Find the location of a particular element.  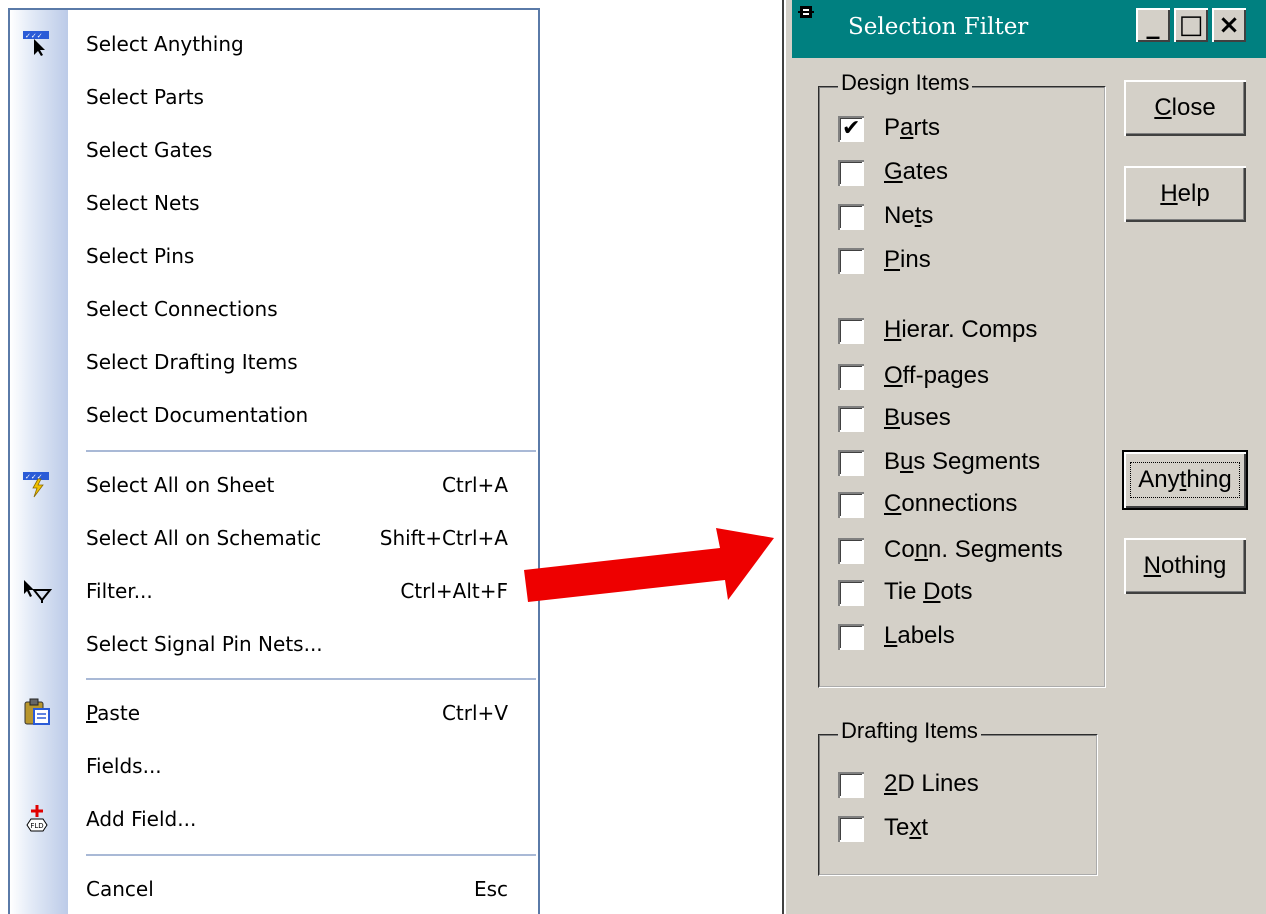

menu-item-filter: Filter... Ctrl+Alt+F is located at coordinates (274, 590).